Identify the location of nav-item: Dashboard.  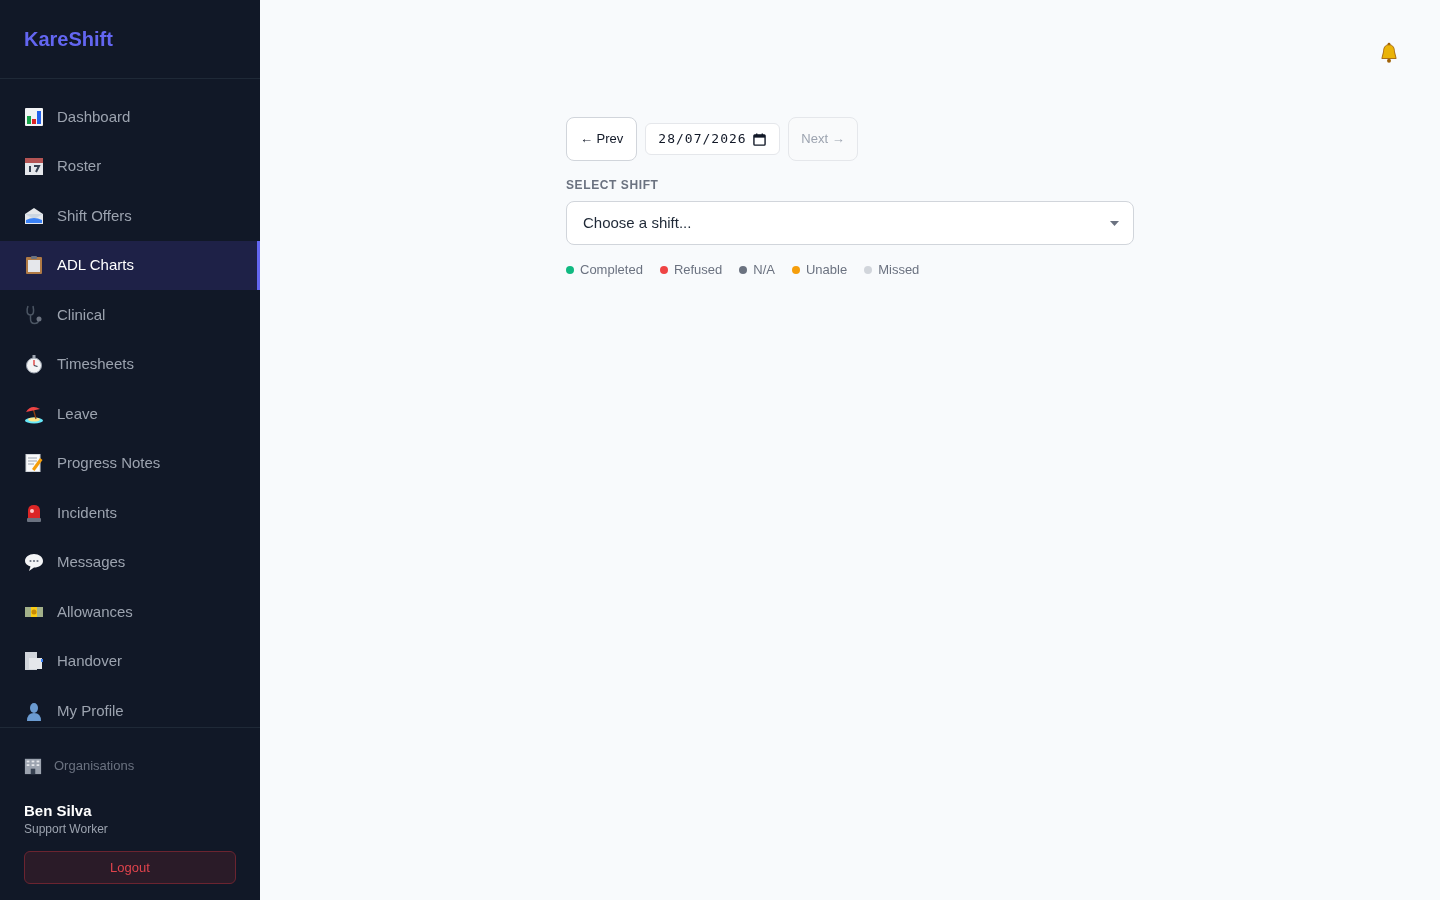
(130, 117).